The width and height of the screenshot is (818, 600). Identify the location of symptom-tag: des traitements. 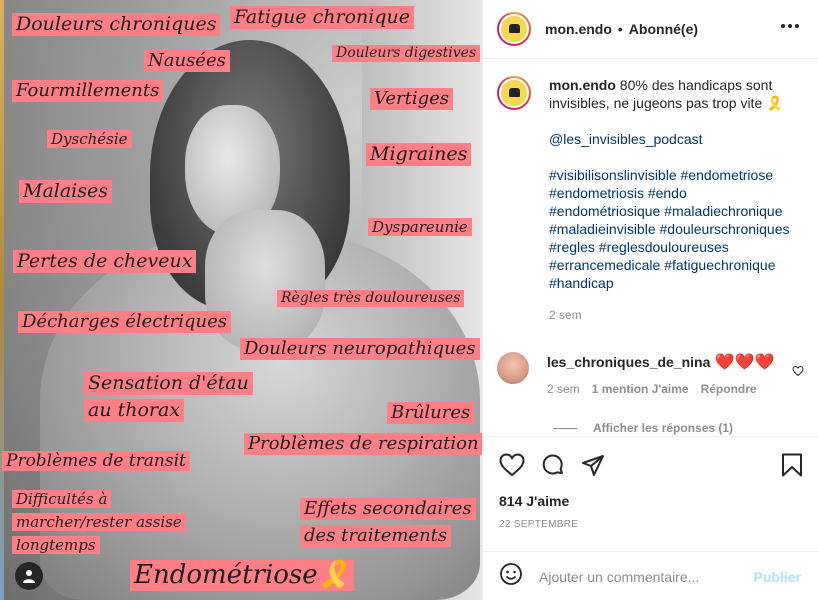
(376, 536).